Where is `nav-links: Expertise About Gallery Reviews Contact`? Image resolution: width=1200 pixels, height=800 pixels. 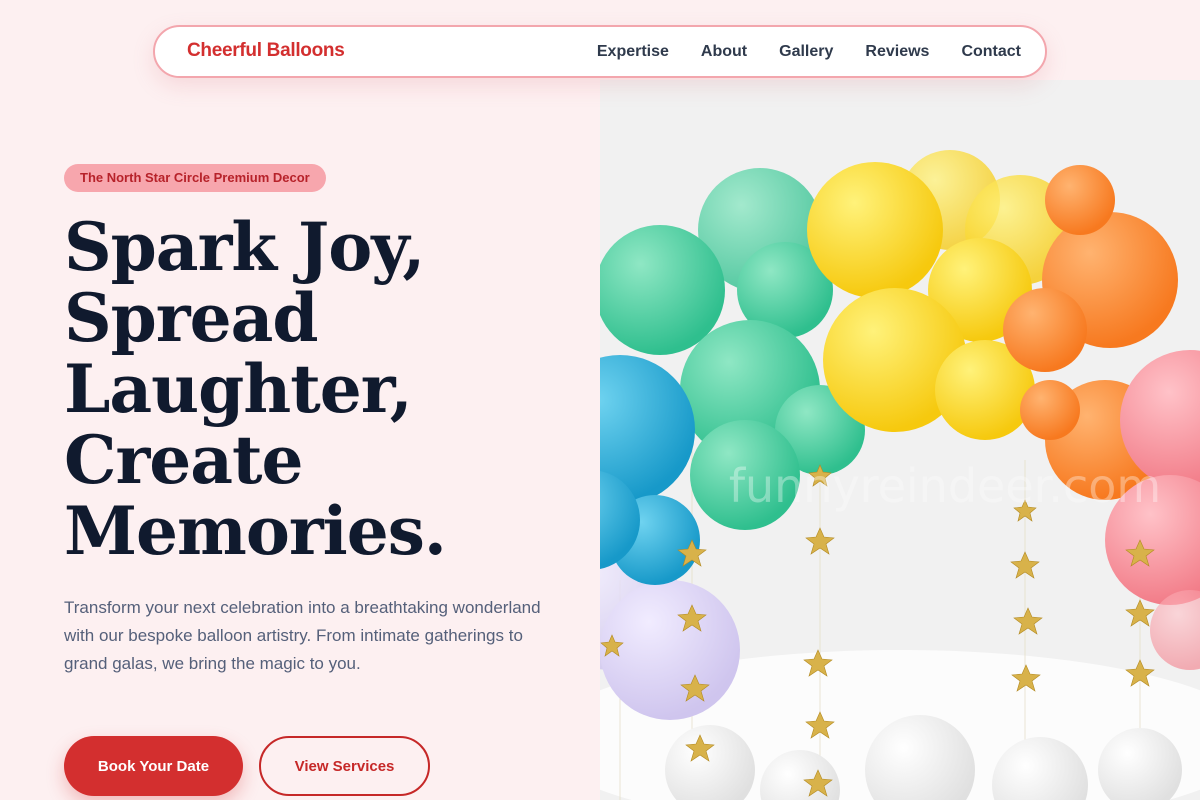
nav-links: Expertise About Gallery Reviews Contact is located at coordinates (809, 52).